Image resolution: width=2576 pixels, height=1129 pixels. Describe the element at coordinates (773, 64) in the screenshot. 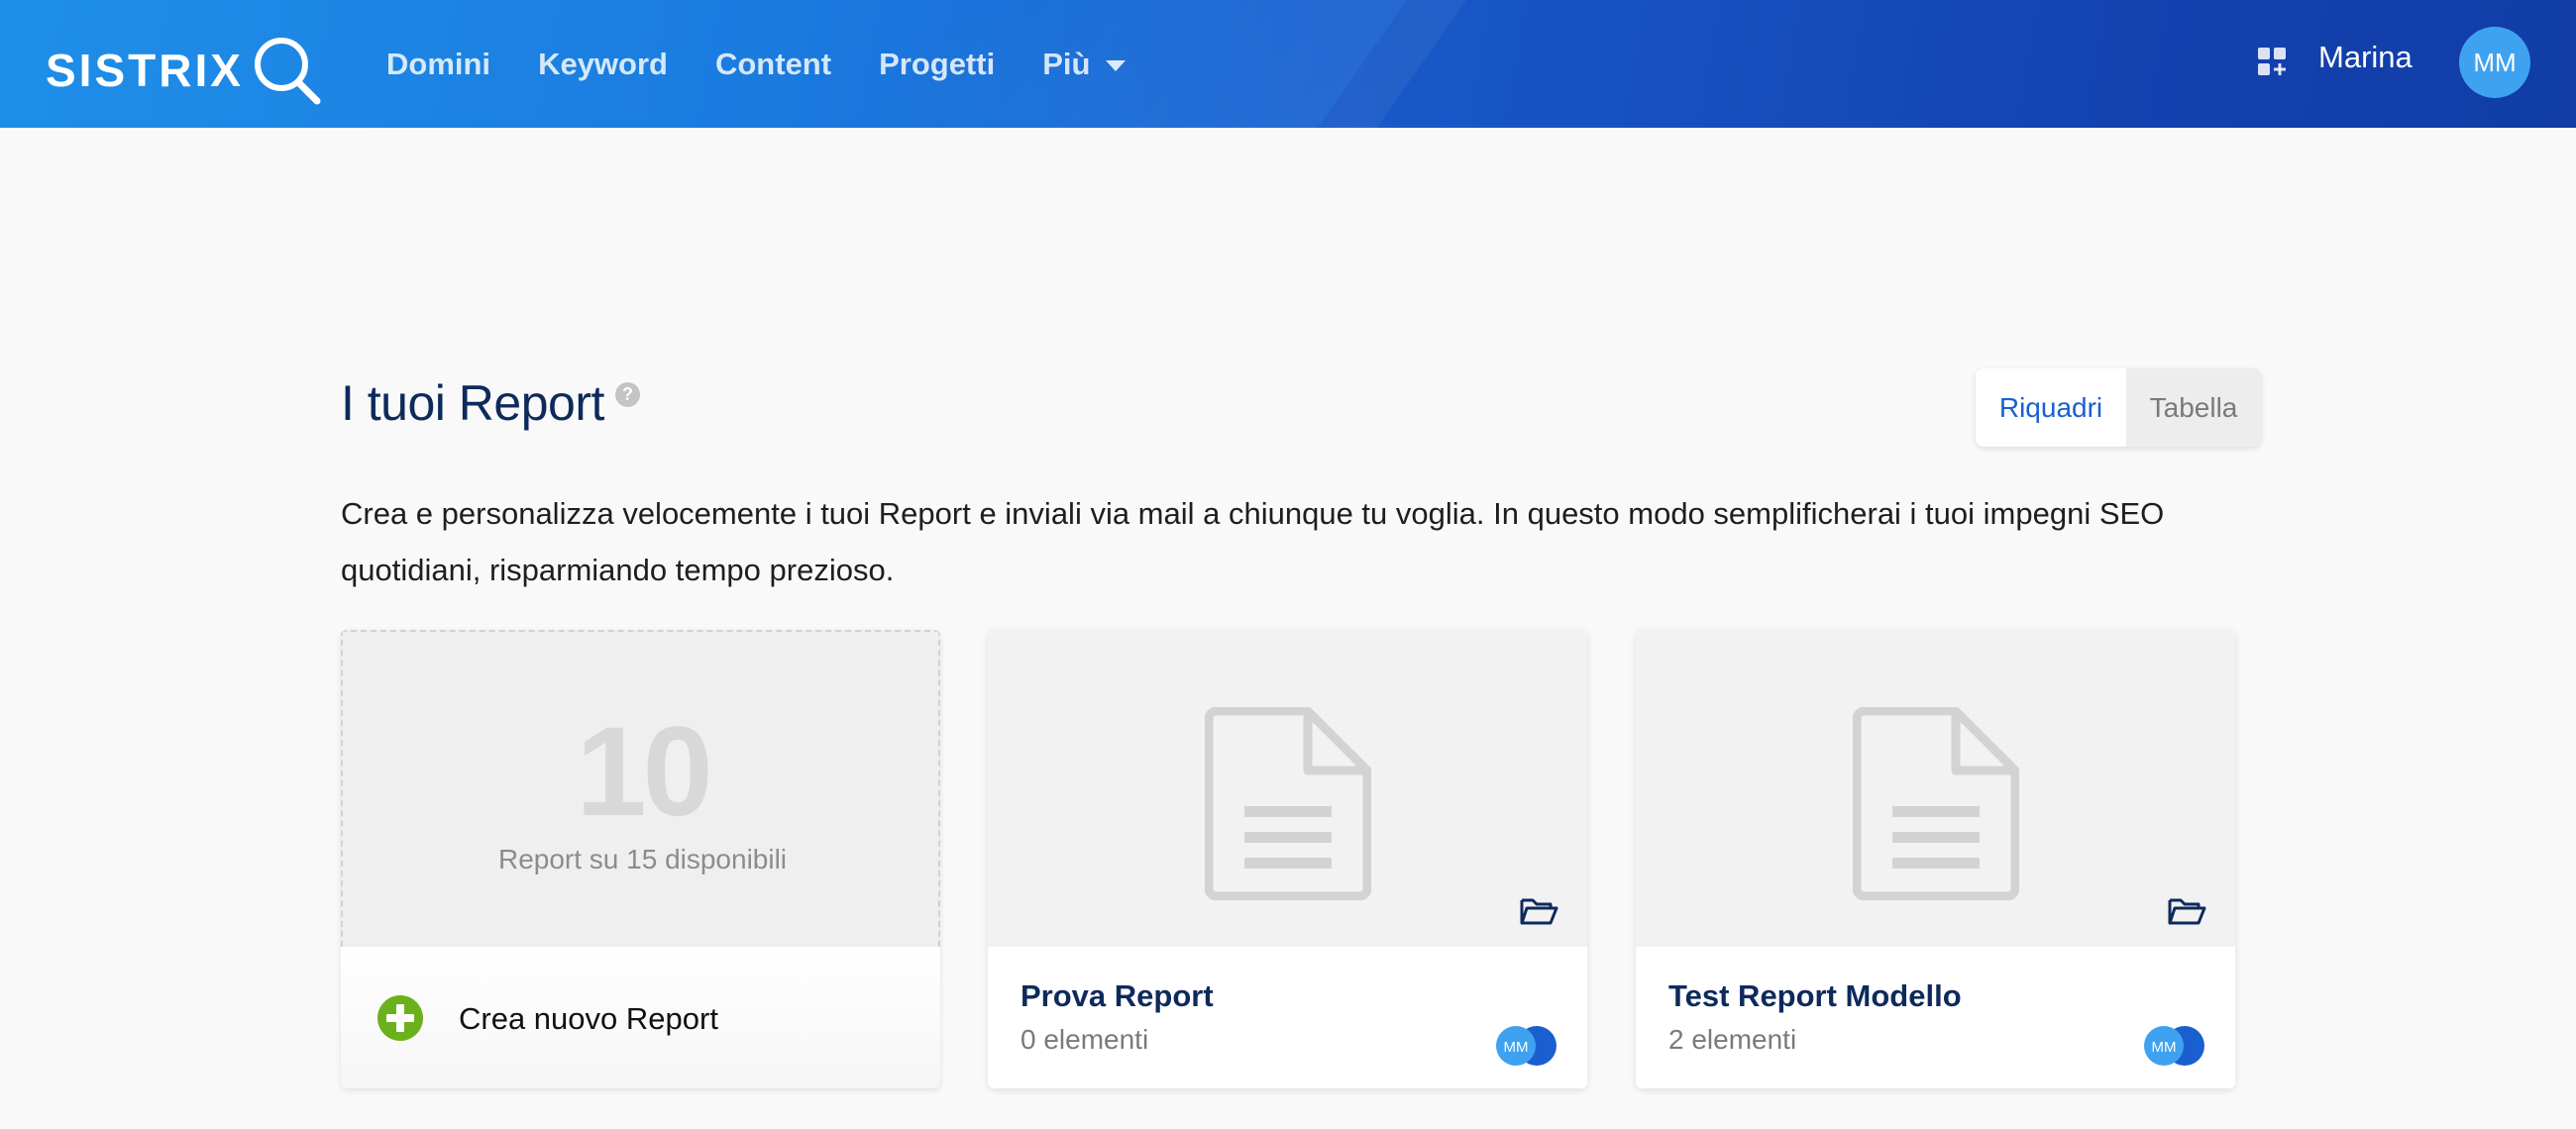

I see `nav-content: Content` at that location.